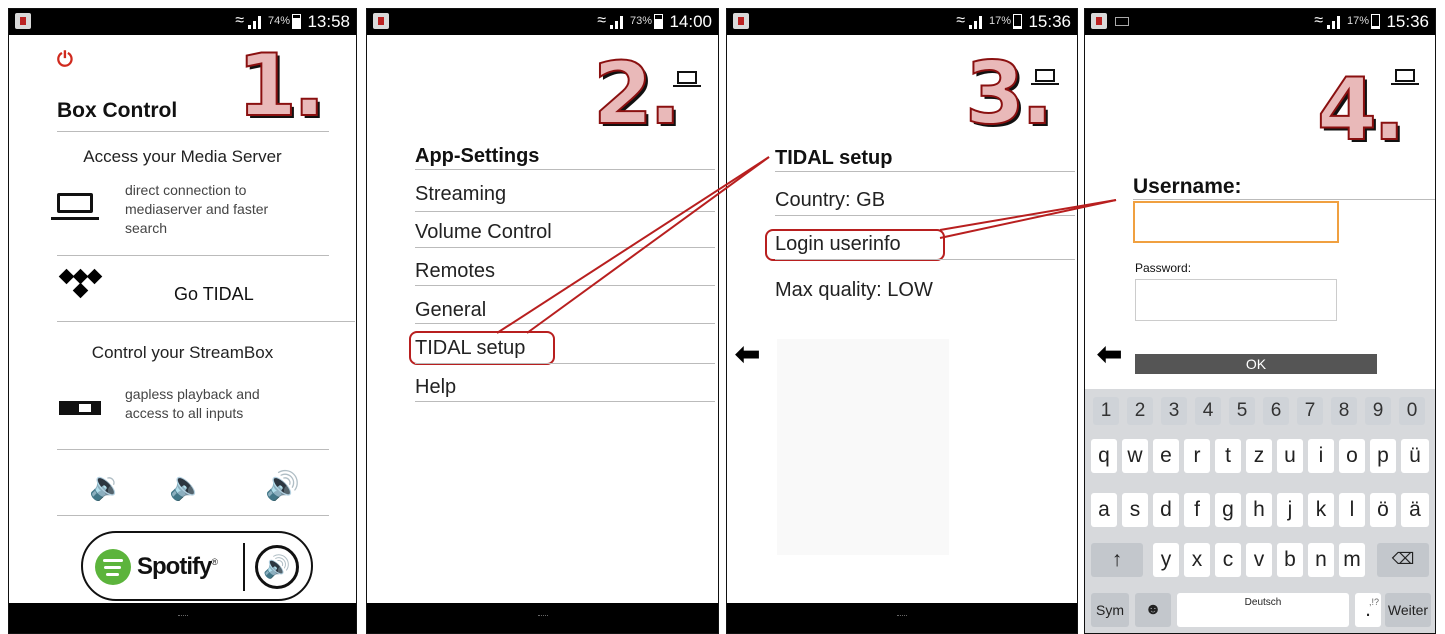 The height and width of the screenshot is (634, 1445). I want to click on highlight-outline, so click(482, 348).